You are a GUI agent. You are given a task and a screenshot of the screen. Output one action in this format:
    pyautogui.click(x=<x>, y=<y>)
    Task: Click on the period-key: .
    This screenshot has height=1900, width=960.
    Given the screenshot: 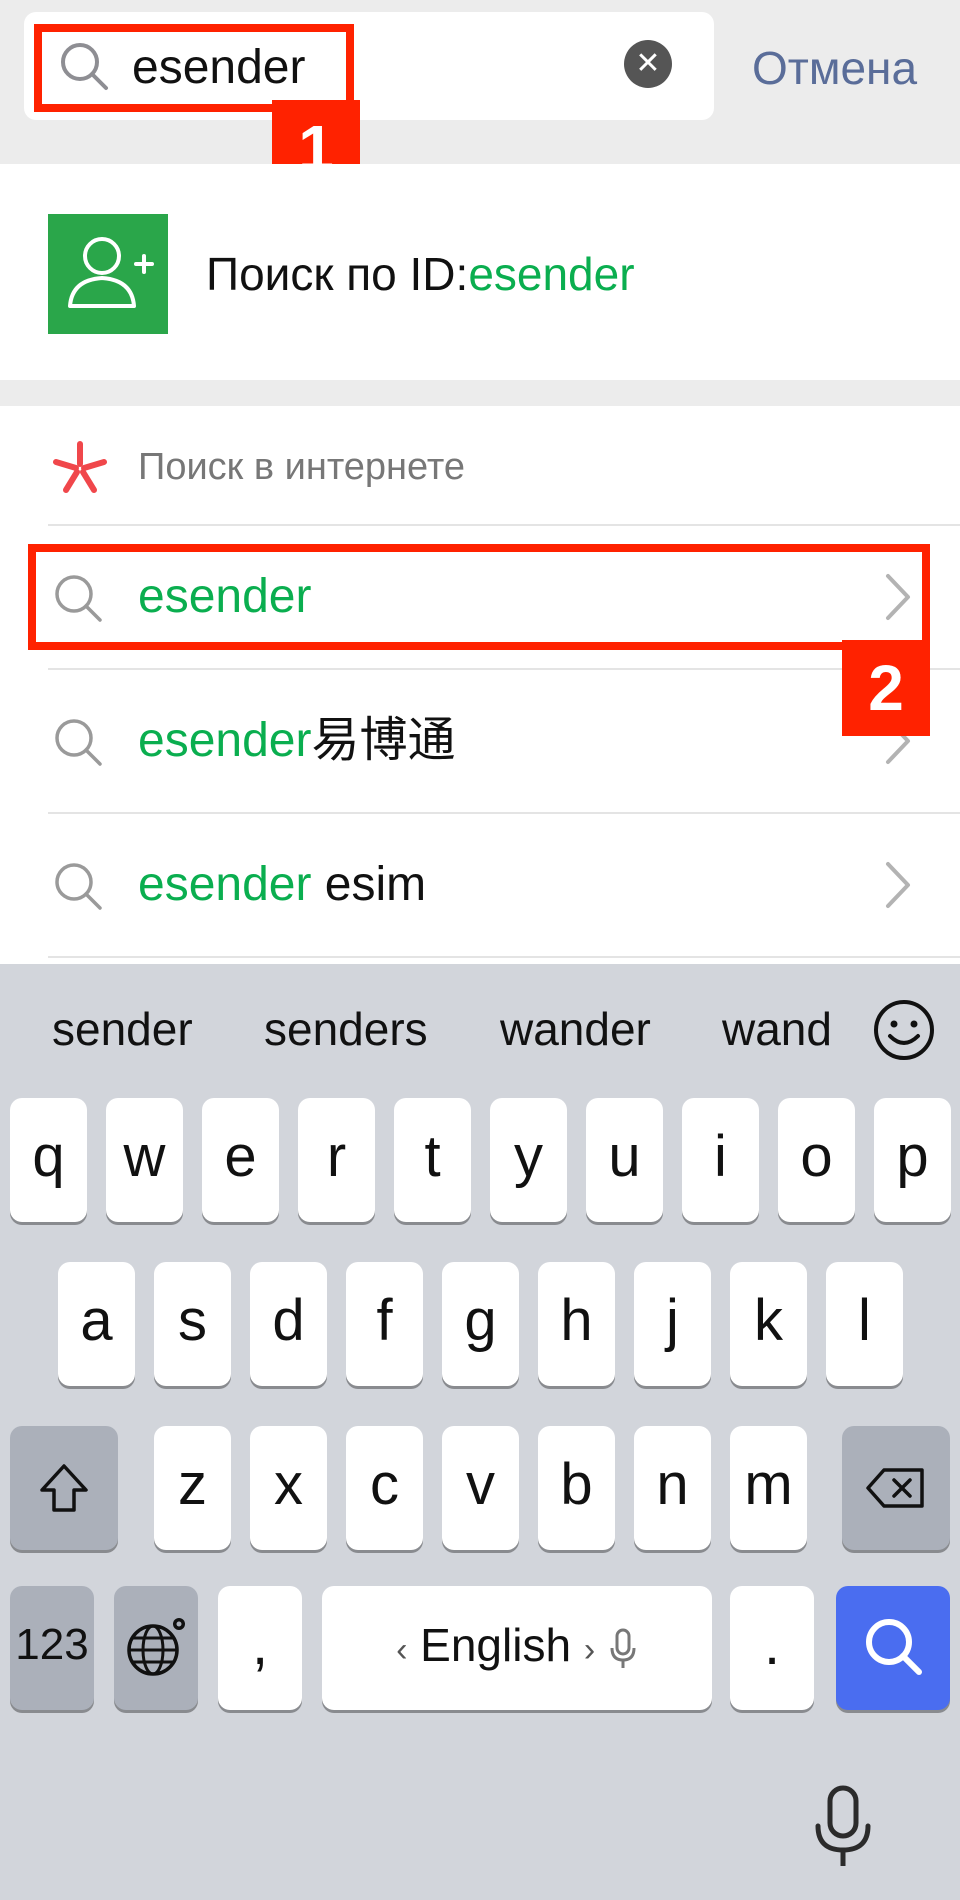 What is the action you would take?
    pyautogui.click(x=772, y=1648)
    